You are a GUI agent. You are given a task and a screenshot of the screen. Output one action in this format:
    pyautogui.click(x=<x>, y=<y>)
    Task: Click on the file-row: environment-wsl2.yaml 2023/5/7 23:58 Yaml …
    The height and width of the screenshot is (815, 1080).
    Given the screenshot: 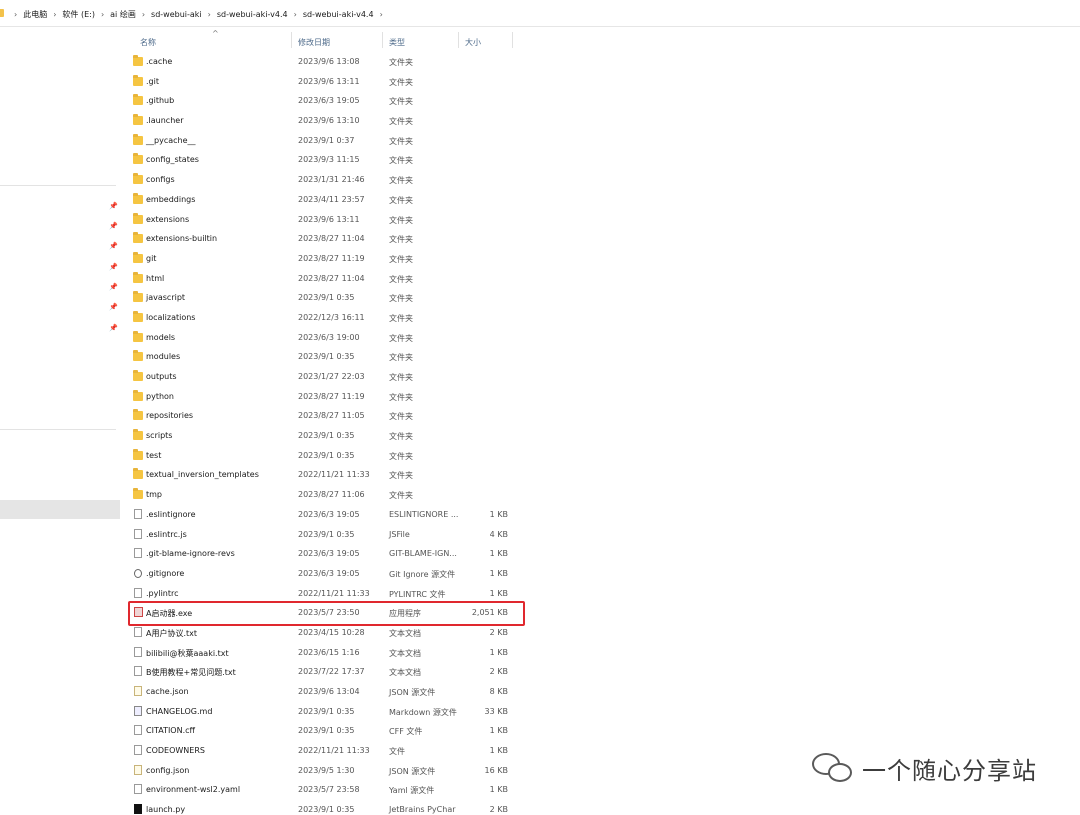 What is the action you would take?
    pyautogui.click(x=325, y=790)
    